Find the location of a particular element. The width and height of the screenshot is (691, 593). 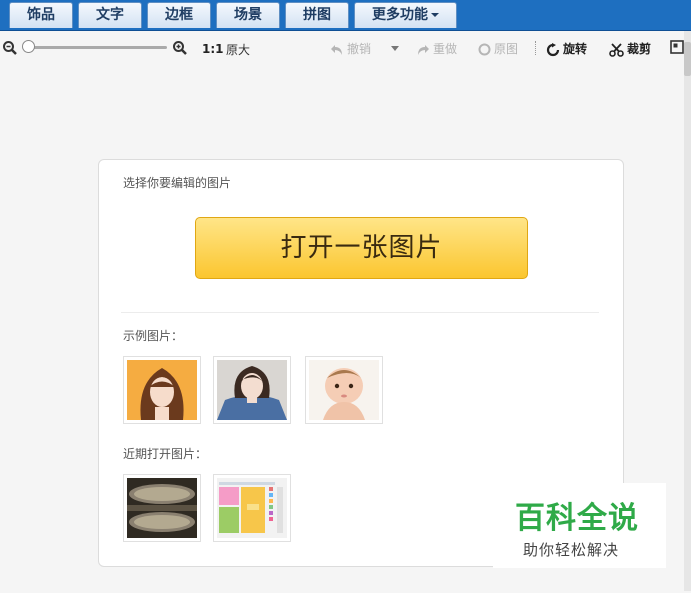

vertical-scrollbar is located at coordinates (687, 311).